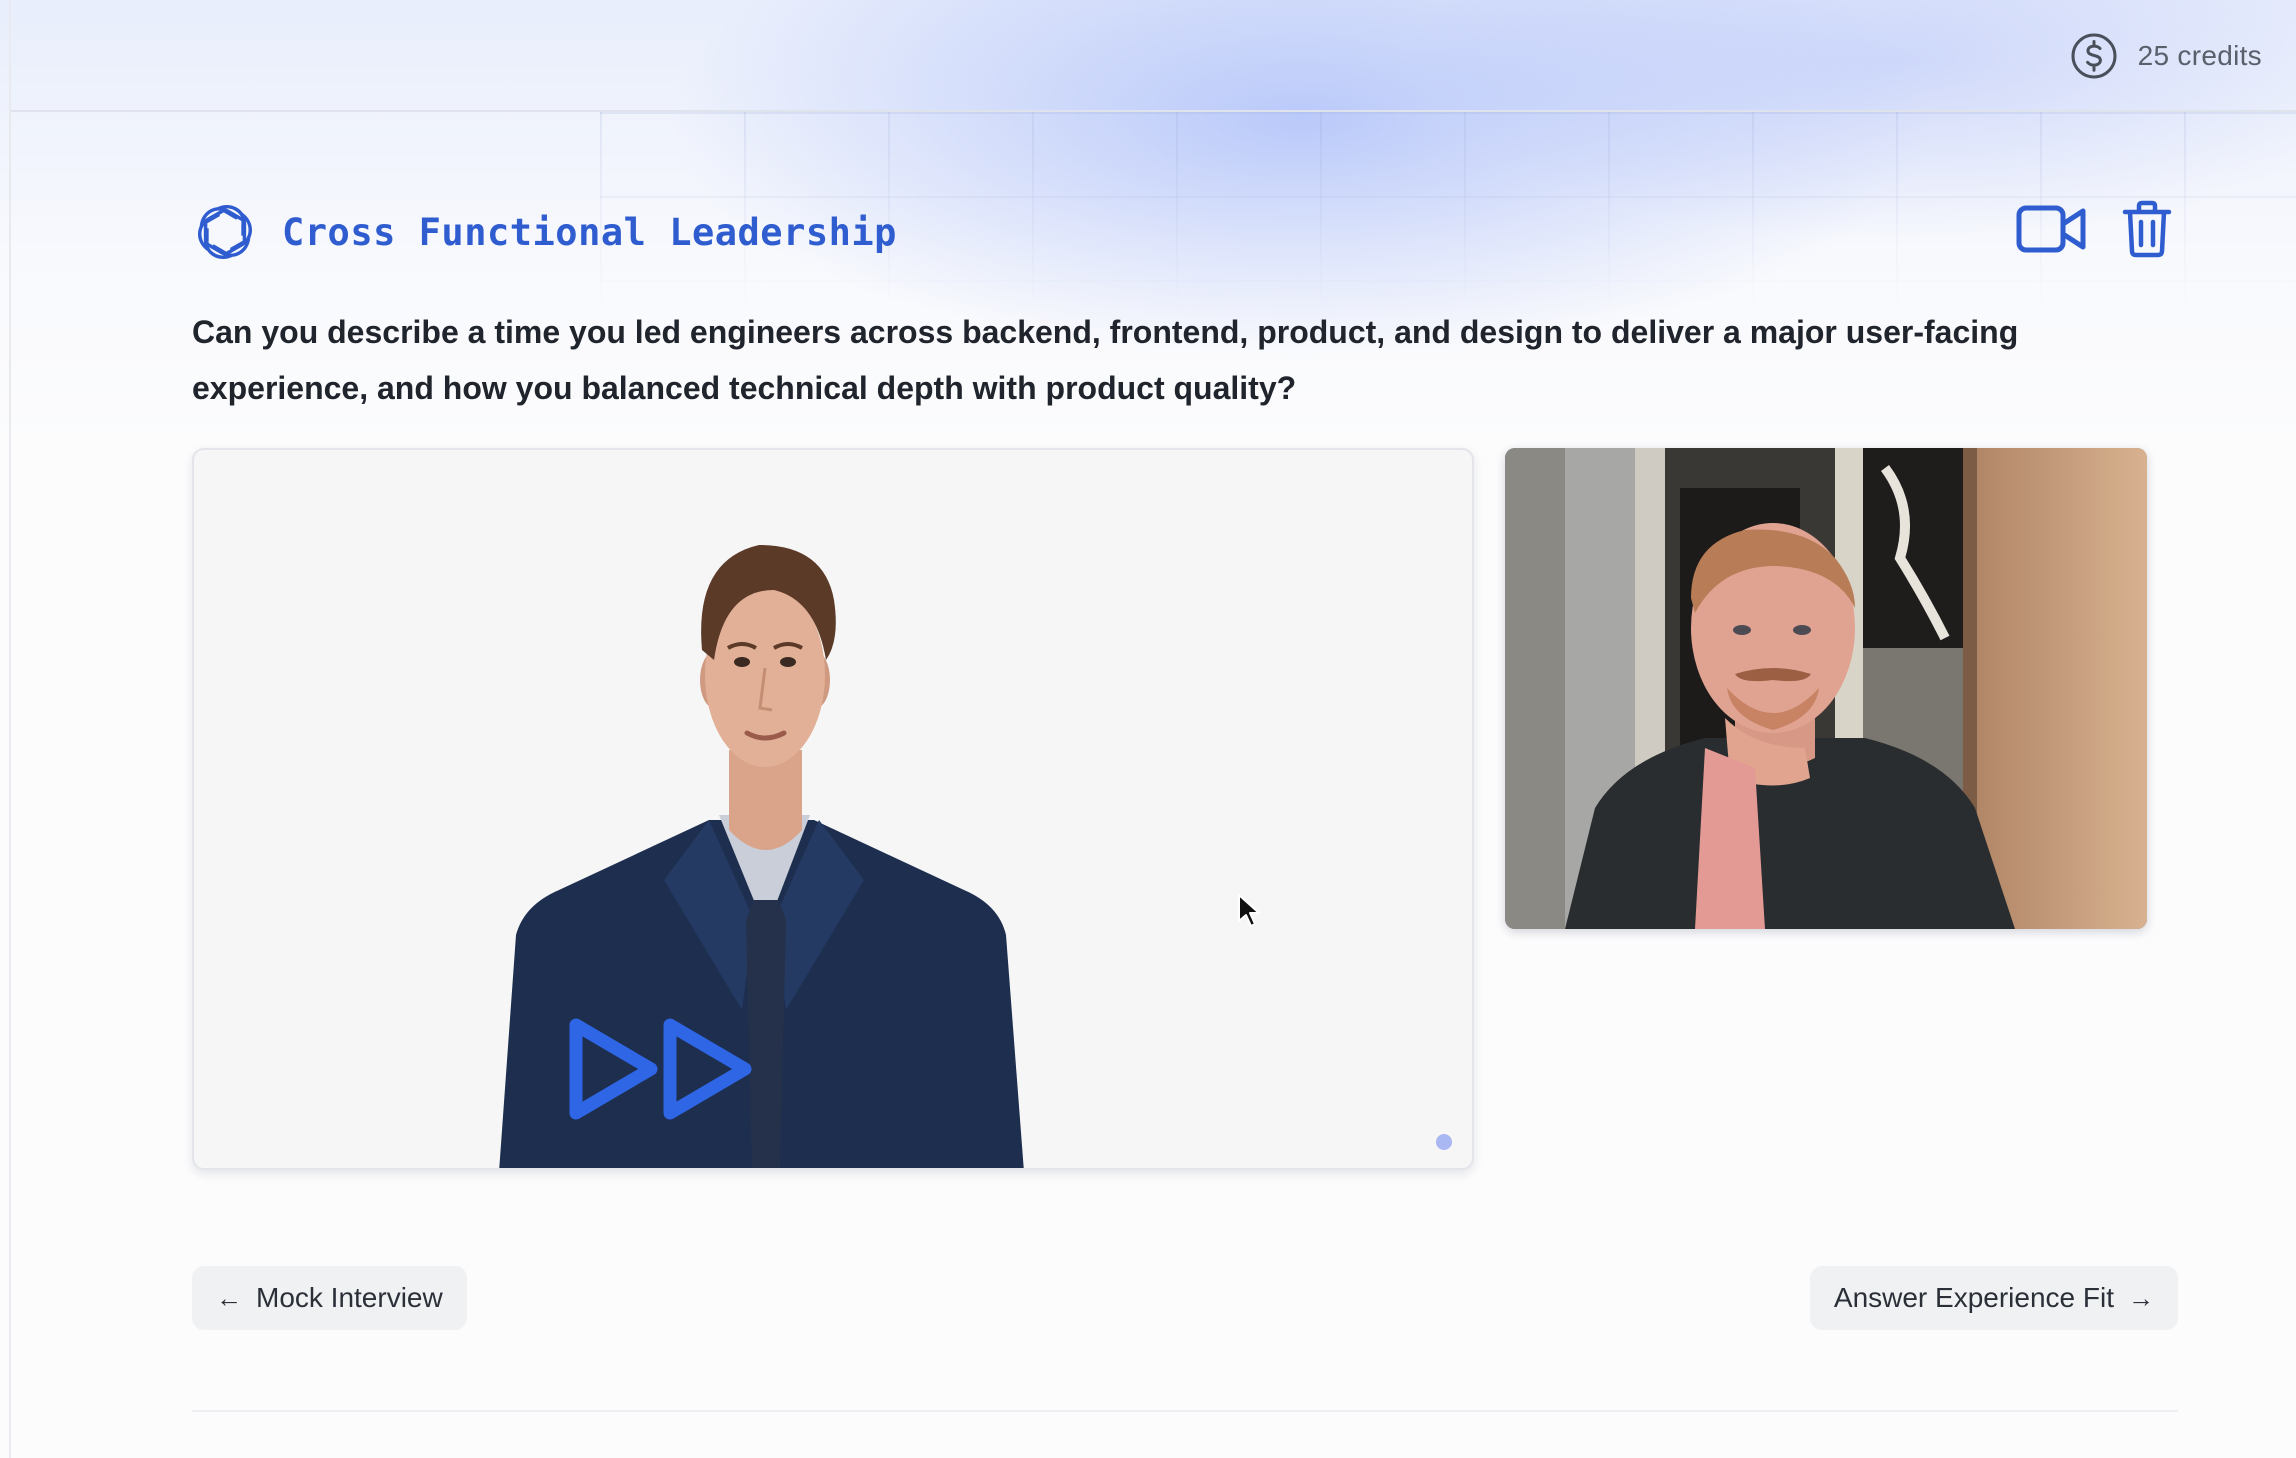  I want to click on next-question-label: Answer Experience Fit, so click(1973, 1297).